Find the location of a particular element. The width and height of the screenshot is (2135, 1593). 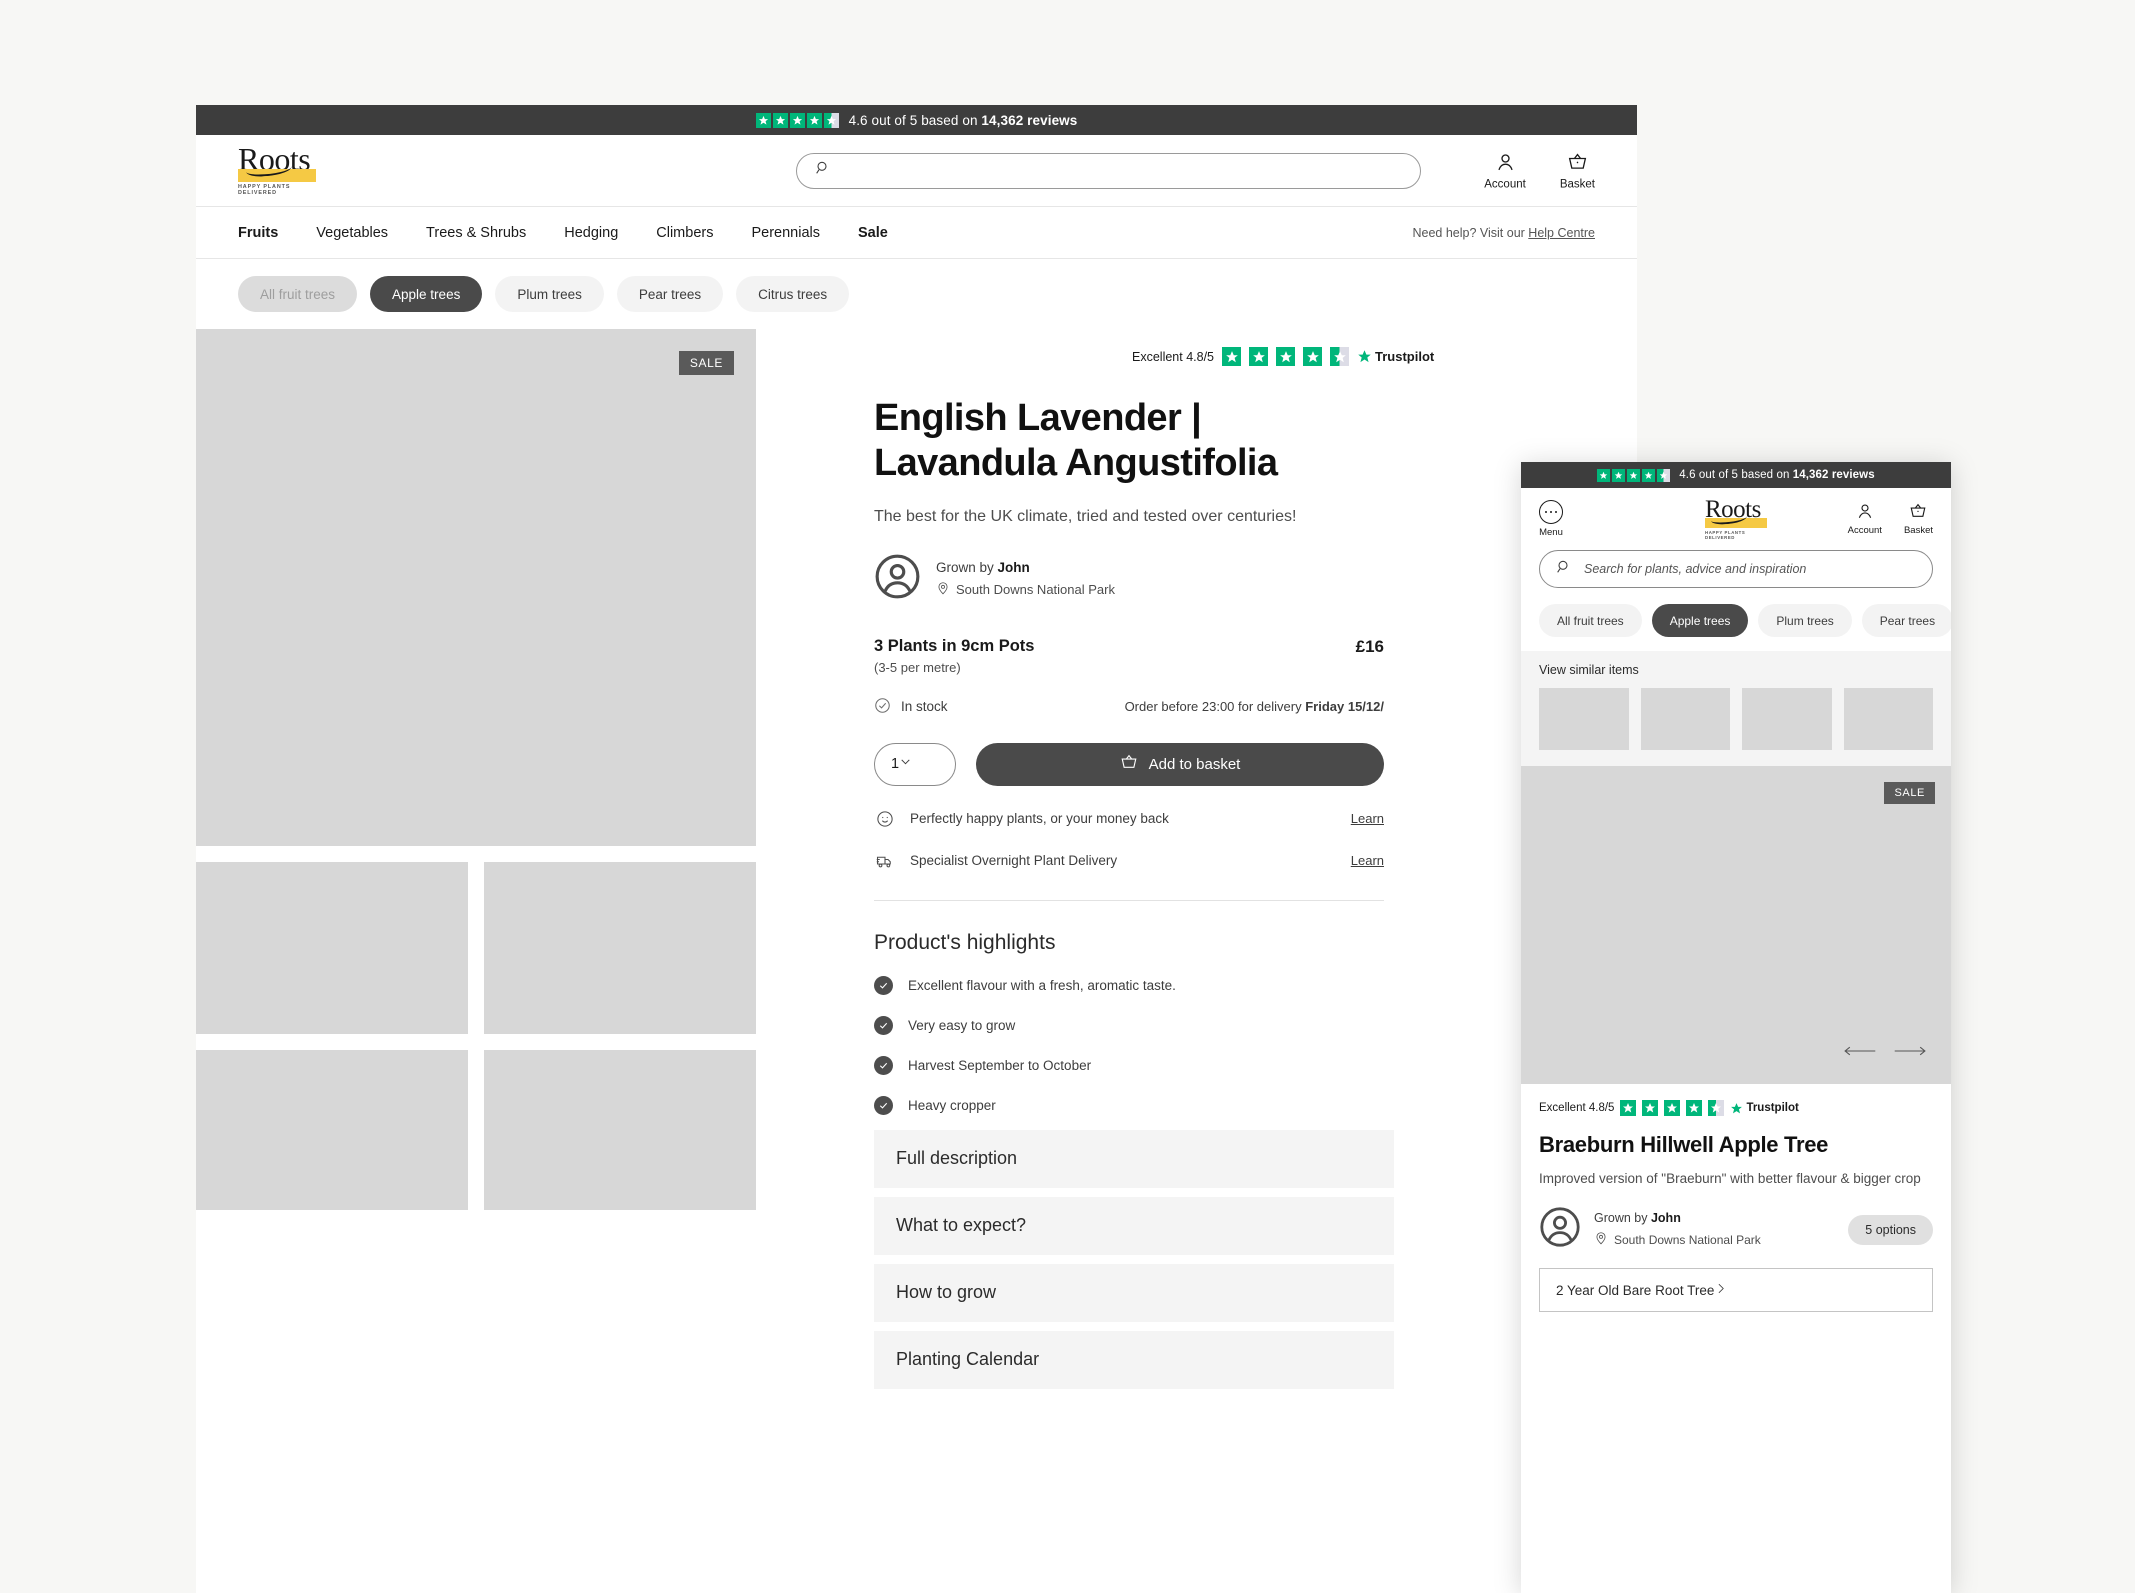

similar-items-row is located at coordinates (1736, 719).